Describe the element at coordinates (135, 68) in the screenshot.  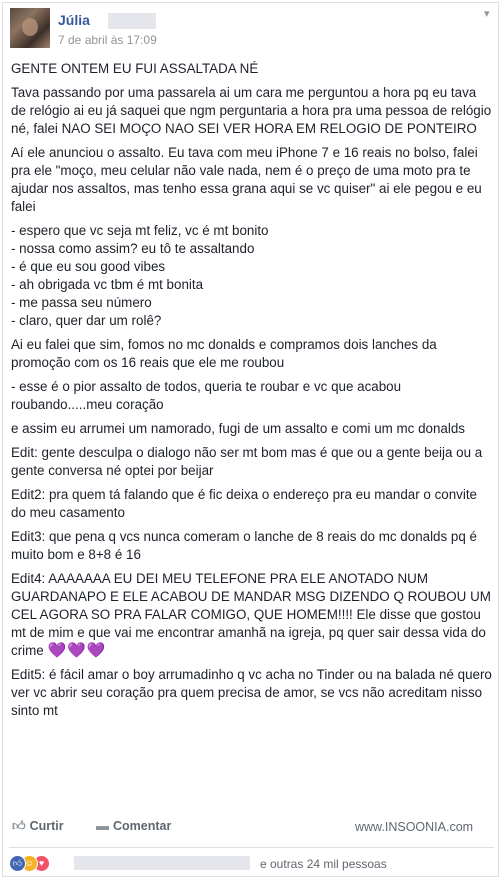
I see `post-paragraph: GENTE ONTEM EU FUI ASSALTADA NÉ` at that location.